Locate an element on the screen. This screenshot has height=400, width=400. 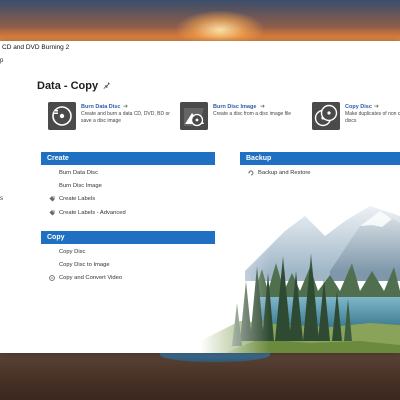
list-item-create-labels-advanced: Create Labels - Advanced is located at coordinates (92, 213).